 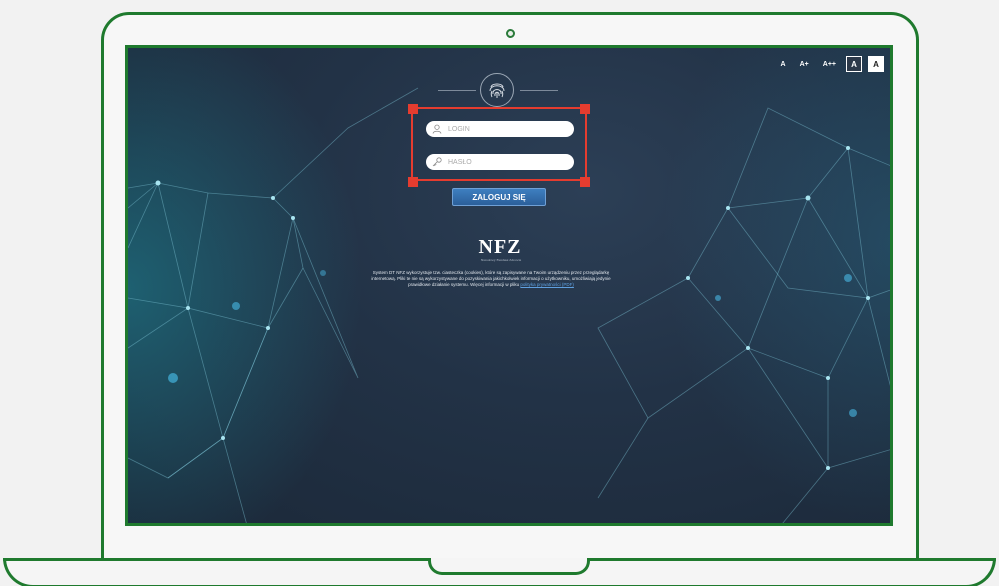 What do you see at coordinates (804, 64) in the screenshot?
I see `font-size-larger-button: A+` at bounding box center [804, 64].